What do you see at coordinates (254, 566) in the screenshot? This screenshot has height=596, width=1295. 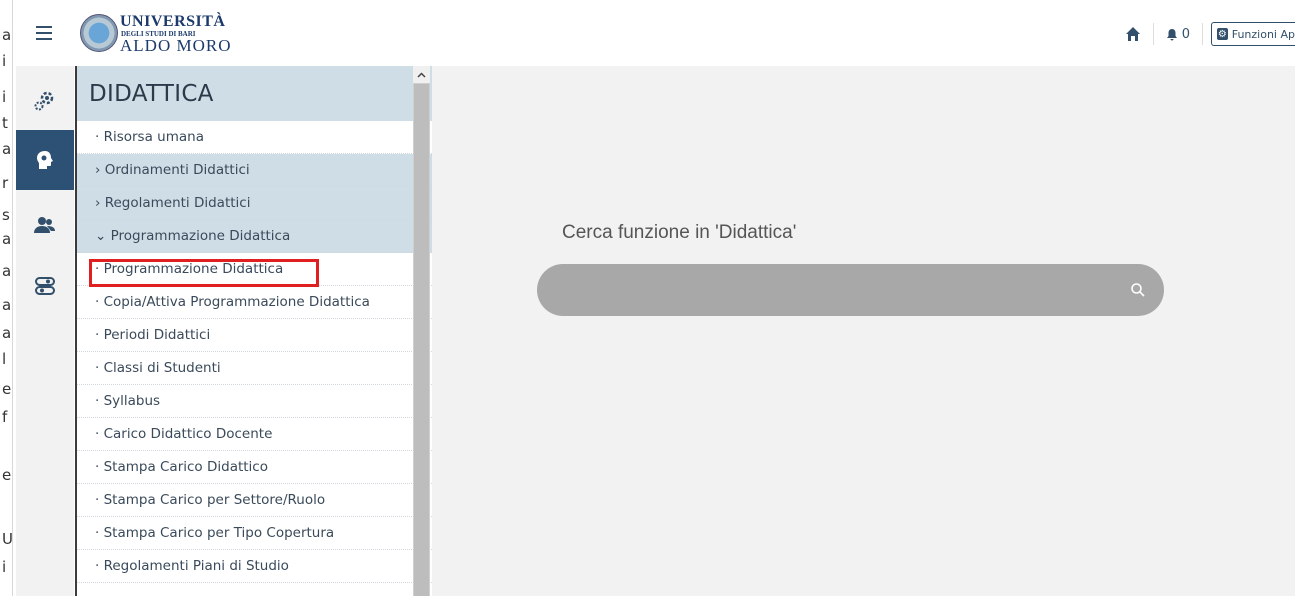 I see `menu-item-regolamenti-piani-di-studio: · Regolamenti Piani di Studio` at bounding box center [254, 566].